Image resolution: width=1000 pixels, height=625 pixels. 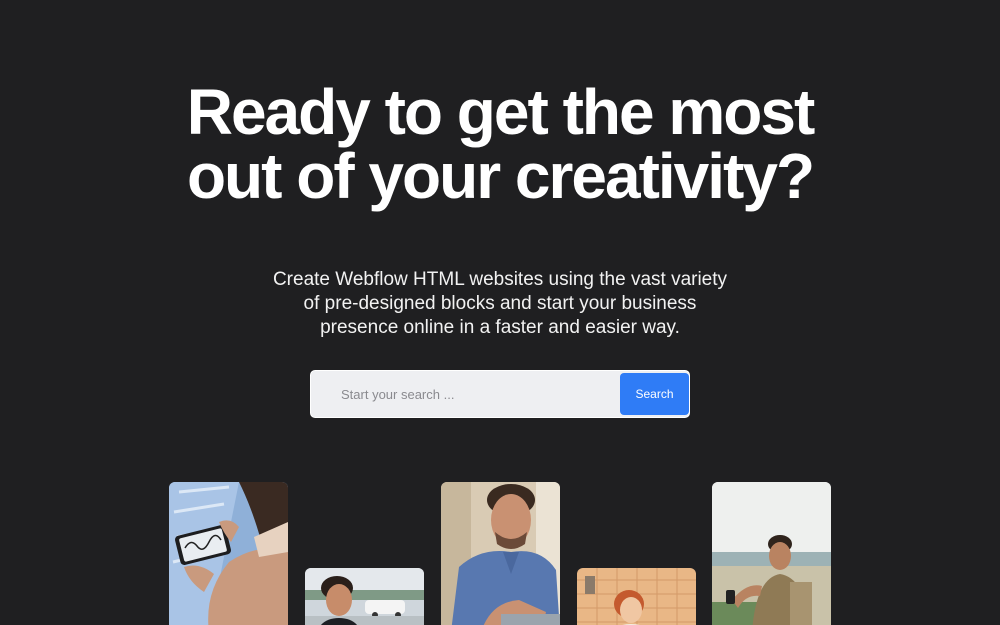 I want to click on gallery-image-hands-signing-phone, so click(x=228, y=553).